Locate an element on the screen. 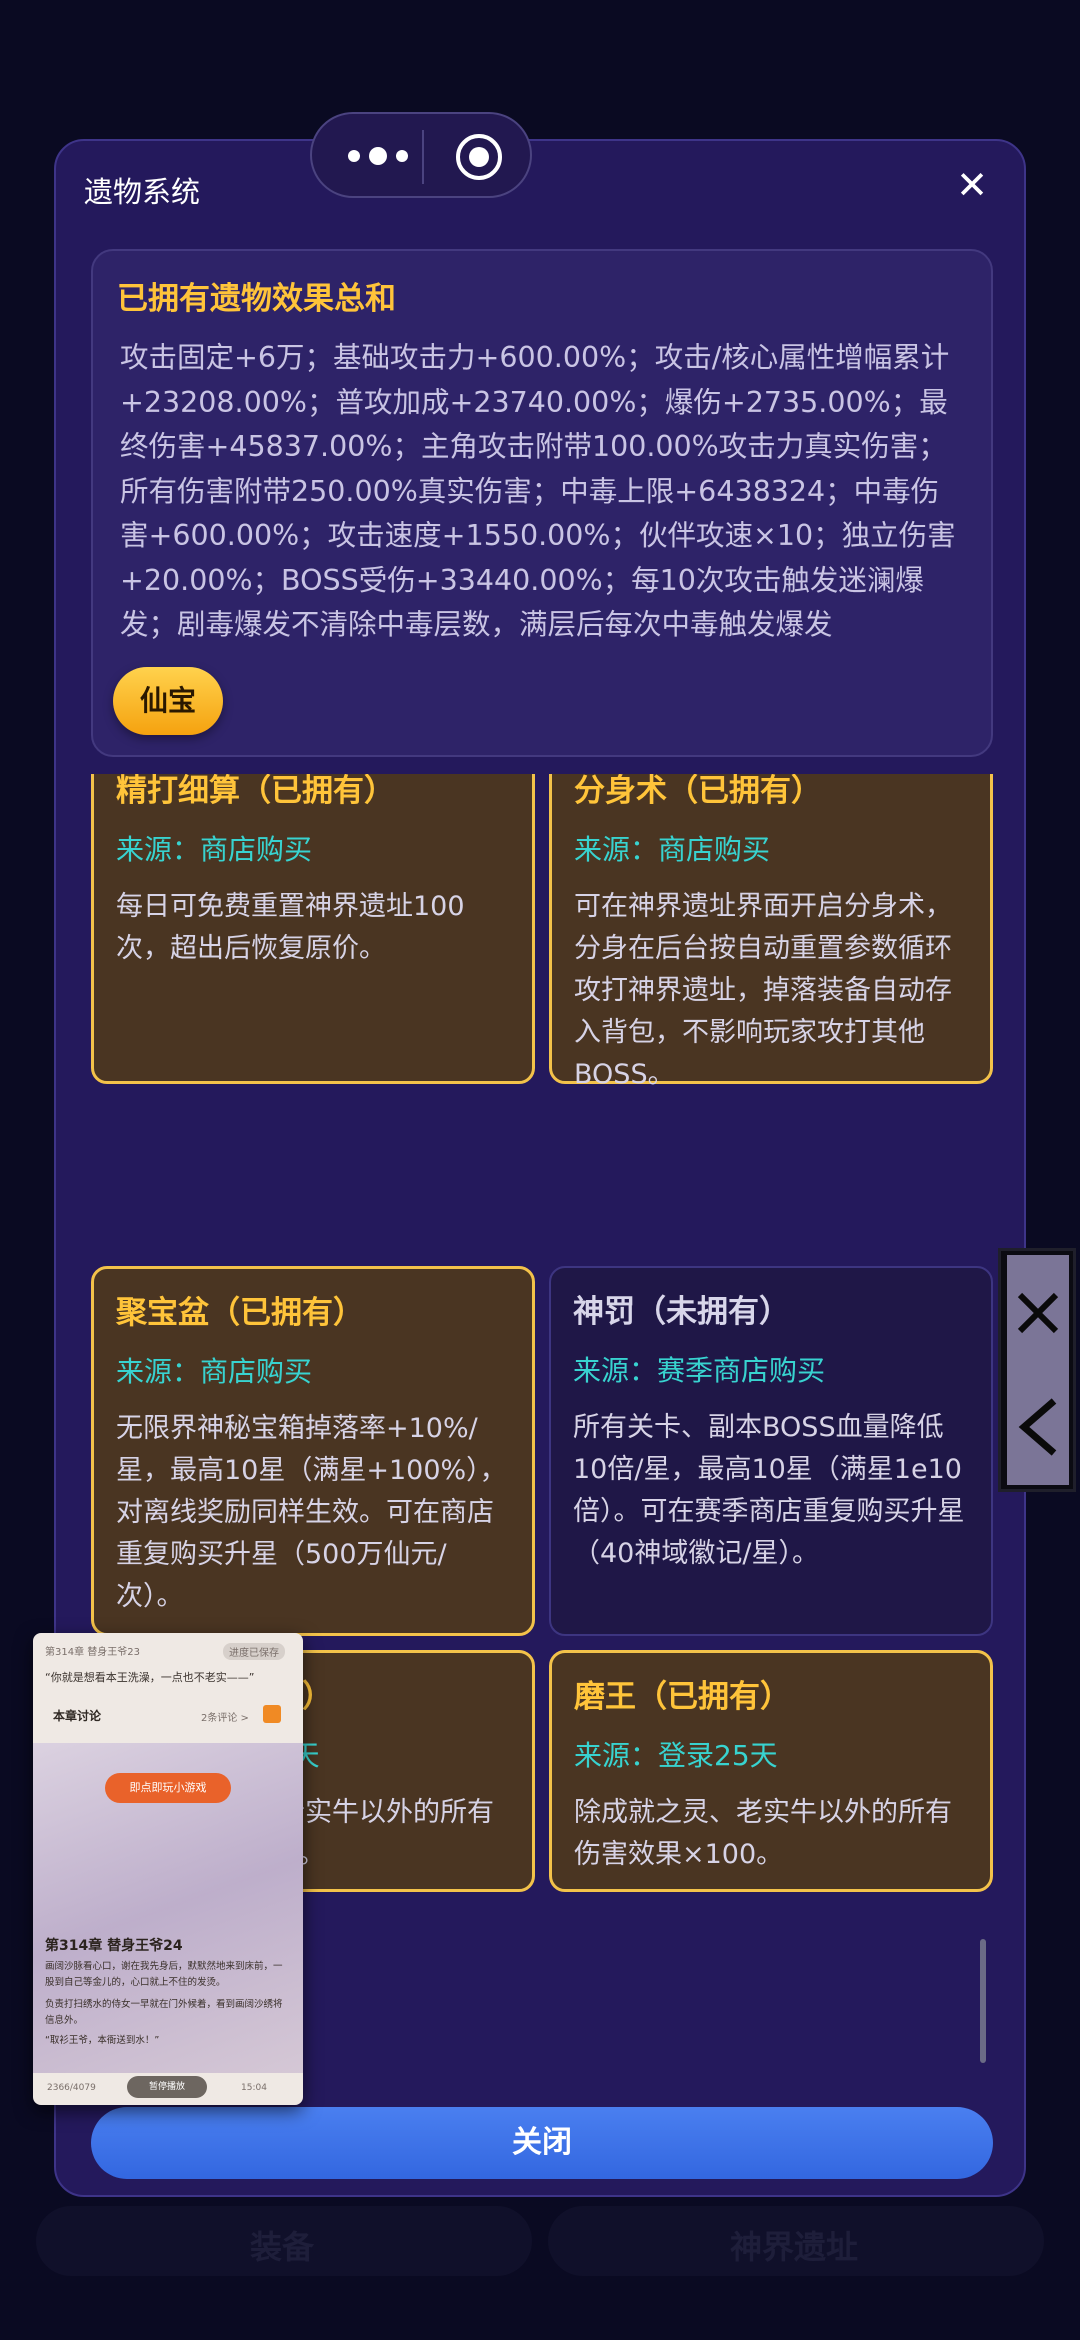 The width and height of the screenshot is (1080, 2340). capsule-divider is located at coordinates (423, 157).